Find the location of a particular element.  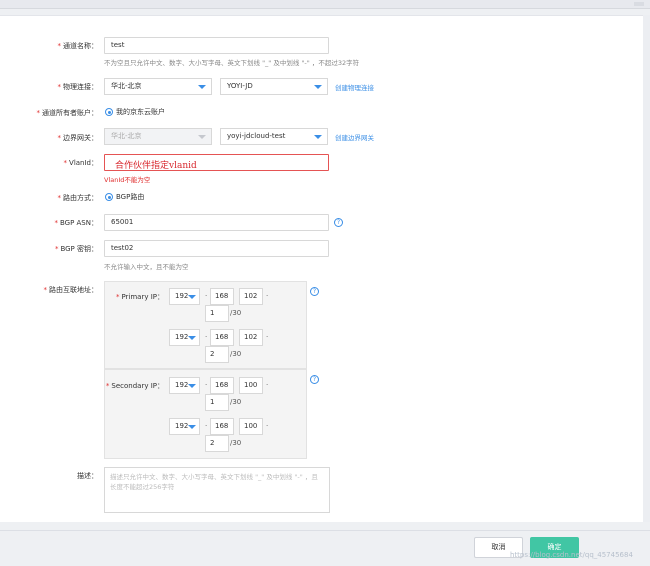

description-label: 描述： is located at coordinates (87, 476).